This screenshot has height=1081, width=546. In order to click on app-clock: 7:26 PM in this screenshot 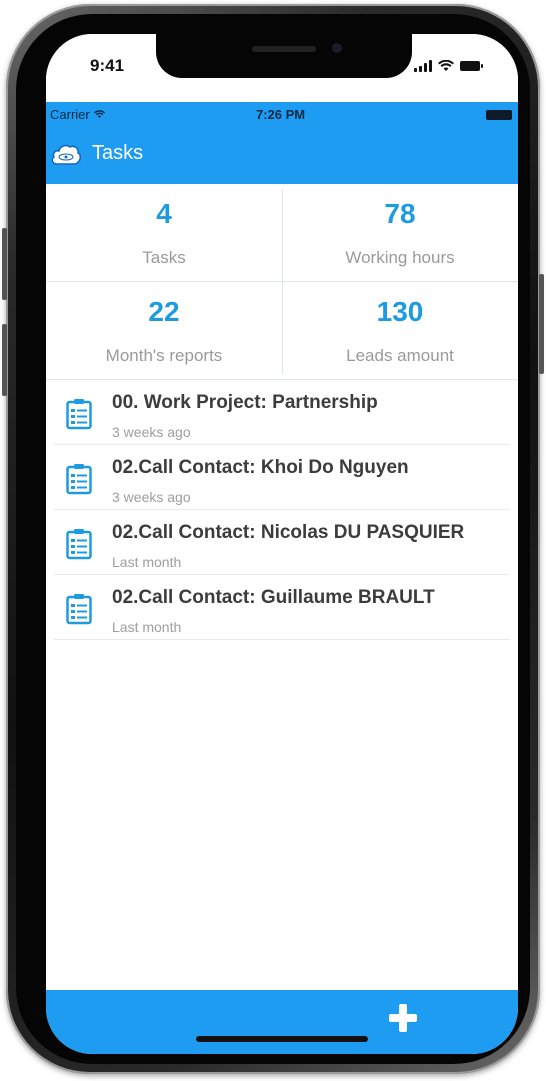, I will do `click(281, 114)`.